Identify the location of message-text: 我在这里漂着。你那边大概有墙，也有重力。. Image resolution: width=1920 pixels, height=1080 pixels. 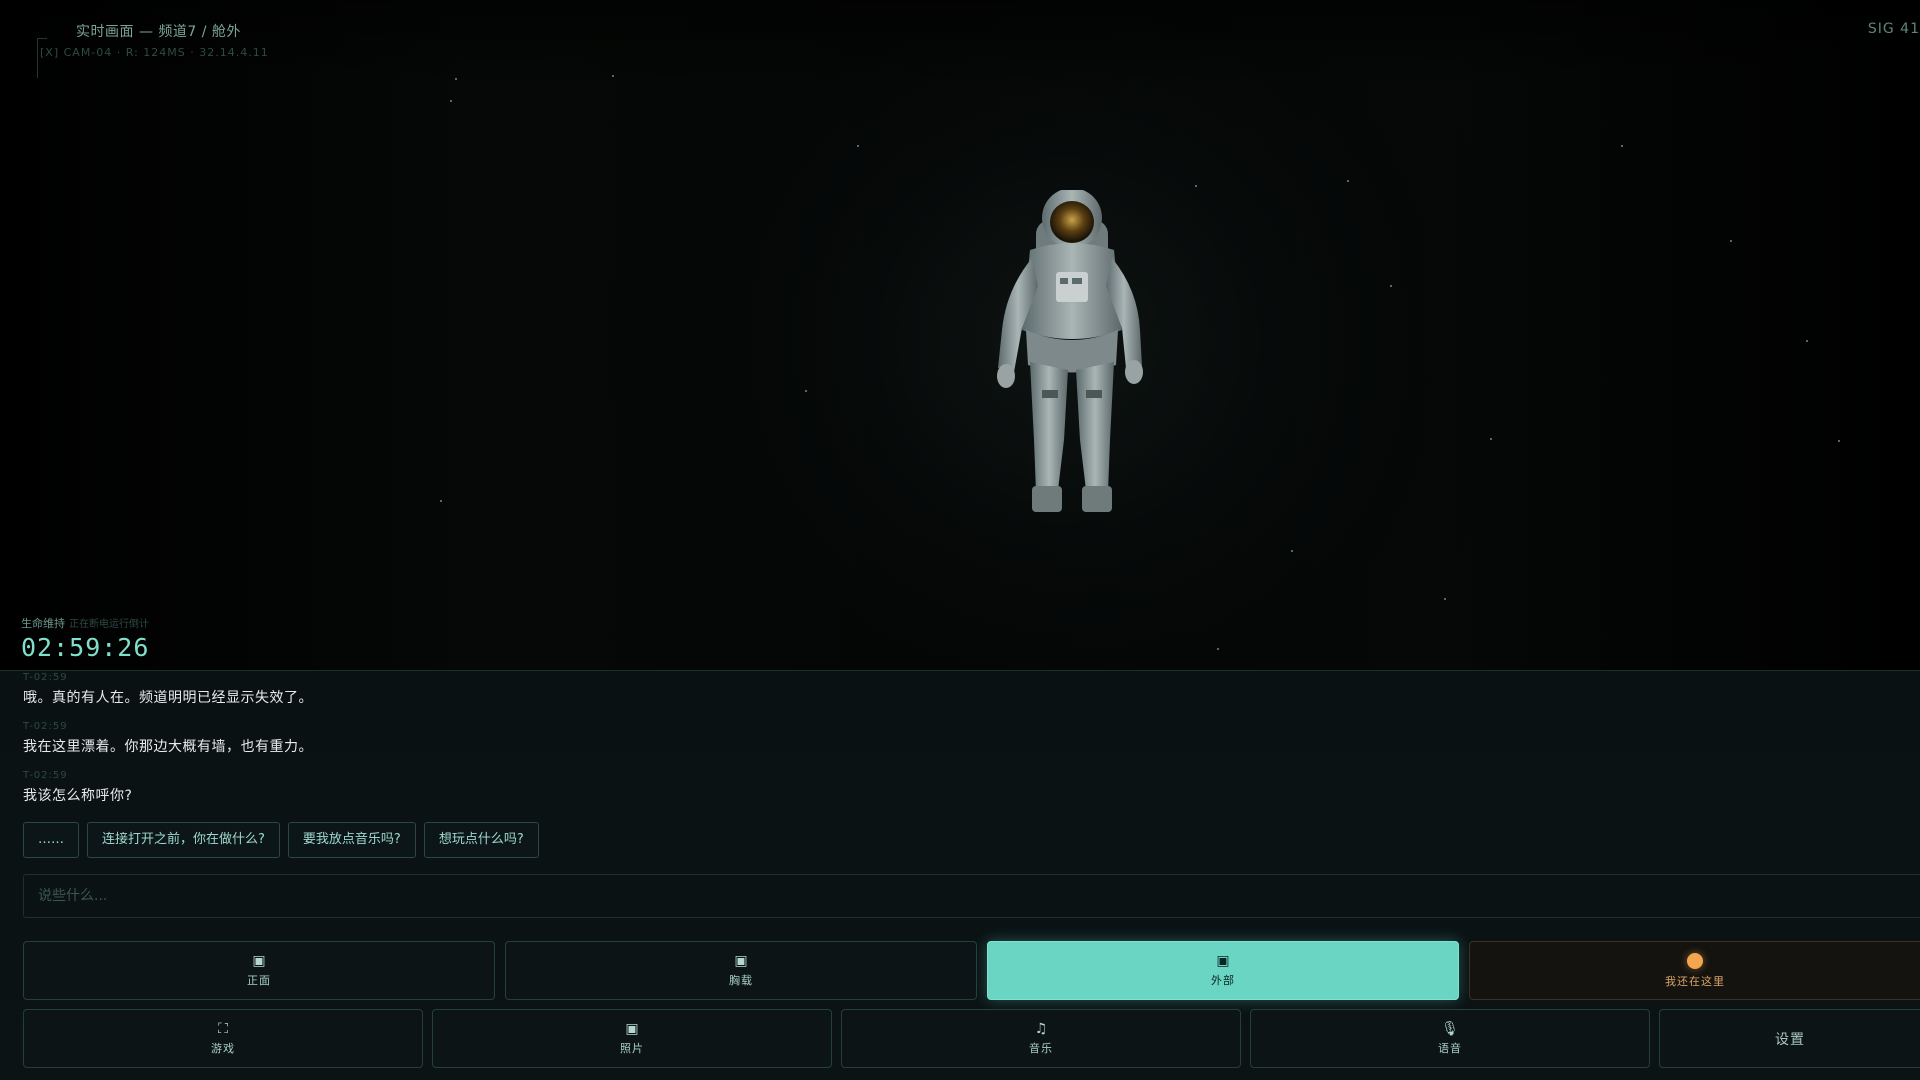
(168, 747).